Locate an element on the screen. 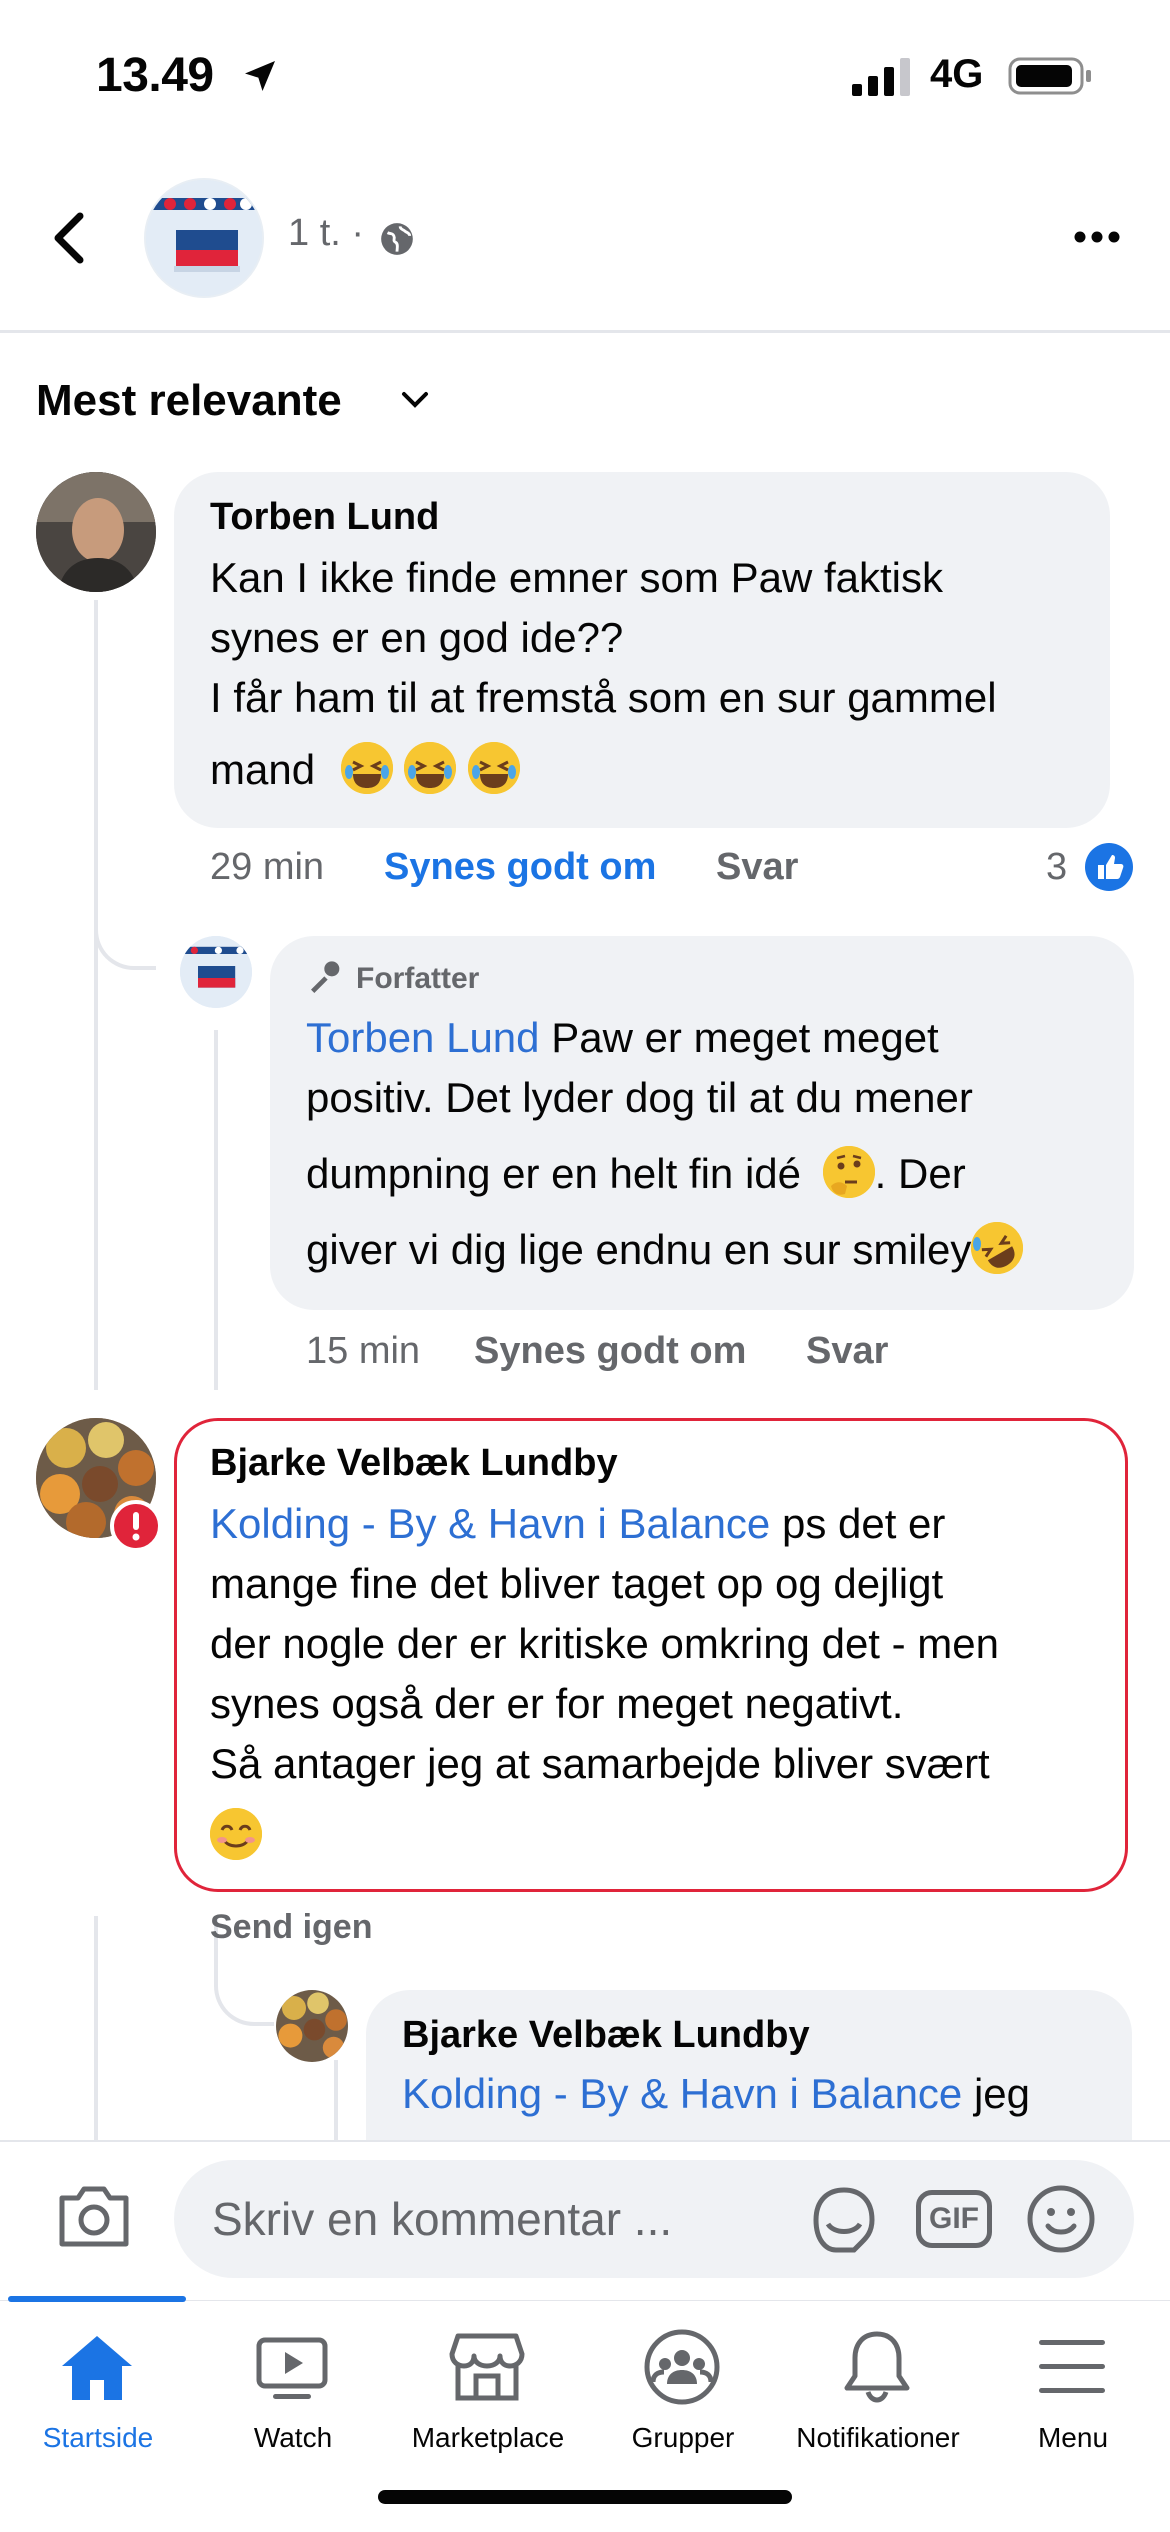 This screenshot has height=2532, width=1170. tab-watch: Watch is located at coordinates (292, 2400).